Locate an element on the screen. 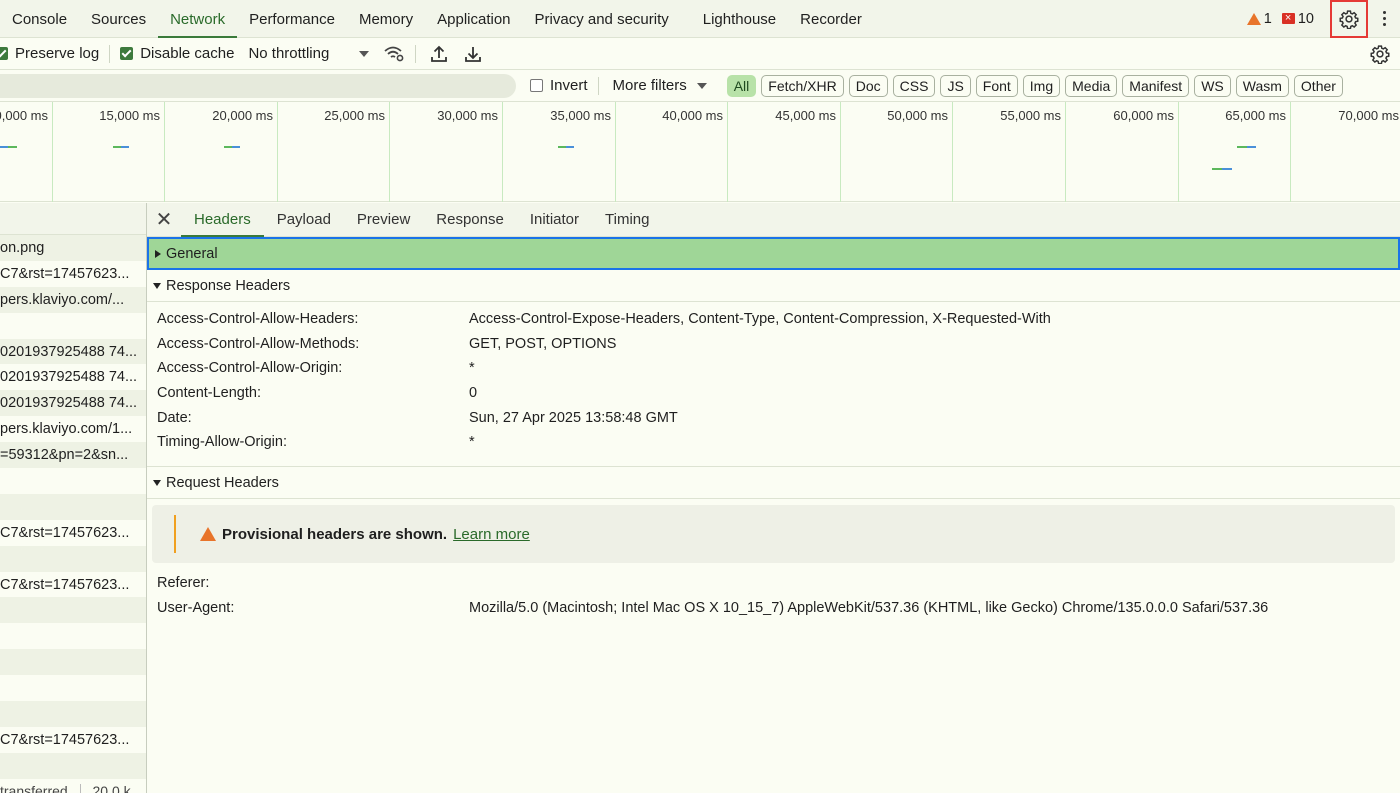 This screenshot has height=793, width=1400. tab-application: Application is located at coordinates (473, 19).